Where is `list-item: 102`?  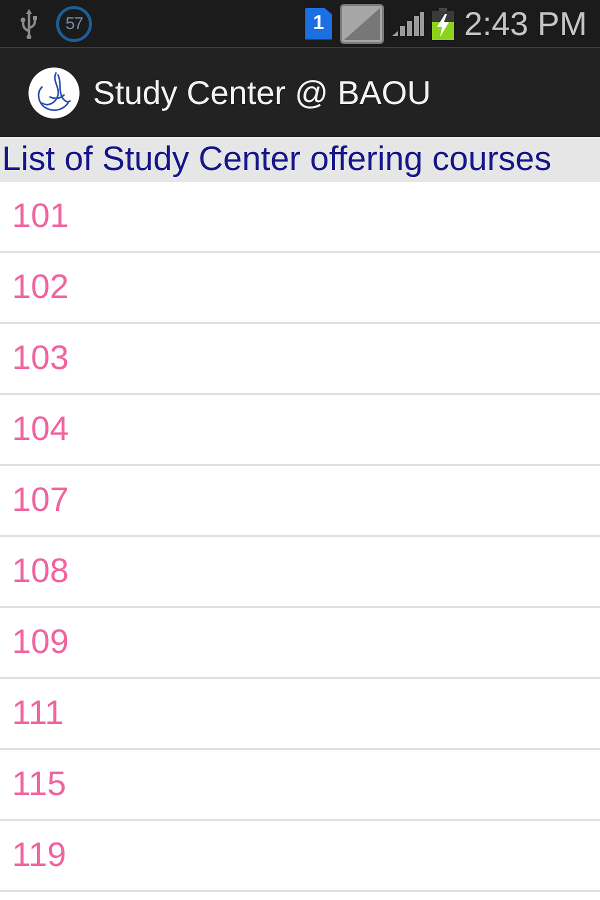
list-item: 102 is located at coordinates (300, 288).